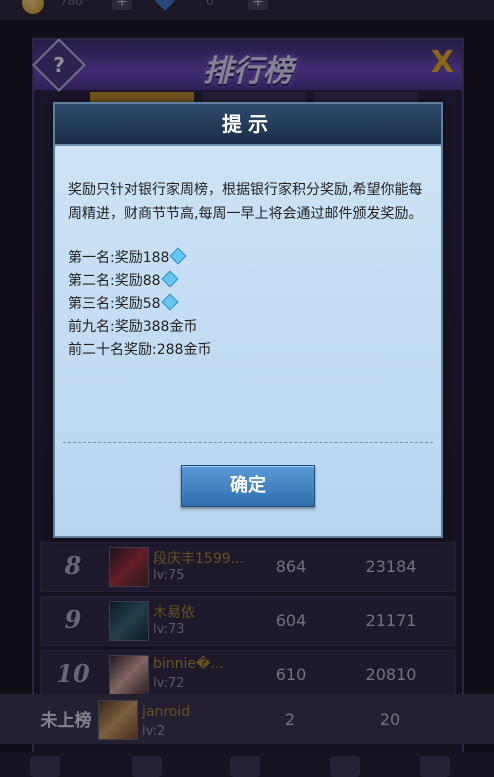 The height and width of the screenshot is (777, 494). I want to click on reward-item: 第三名:奖励58, so click(248, 303).